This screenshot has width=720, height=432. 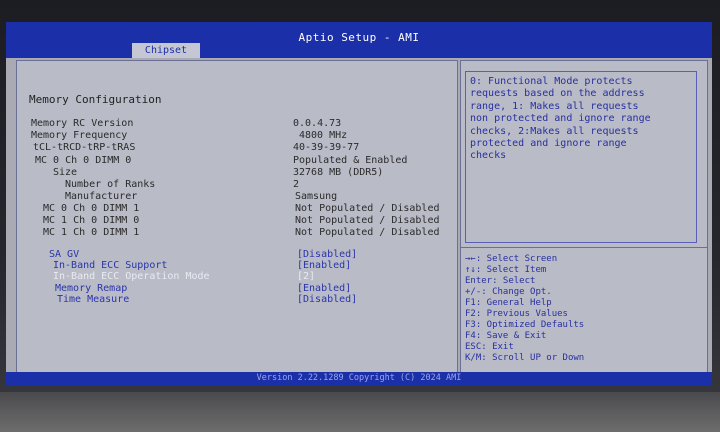 I want to click on key-general-help: F1: General Help, so click(x=508, y=303).